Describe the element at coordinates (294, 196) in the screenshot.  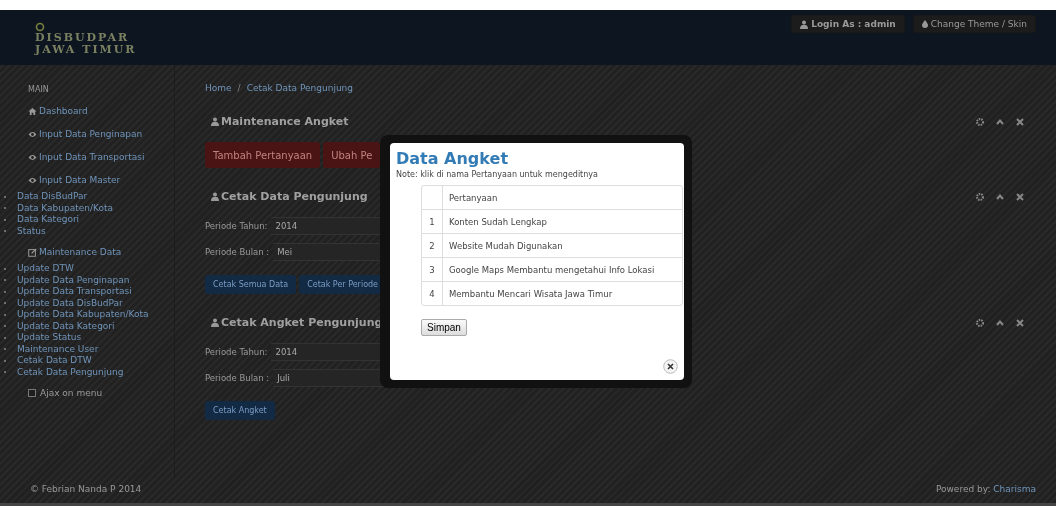
I see `panel-title: Cetak Data Pengunjung` at that location.